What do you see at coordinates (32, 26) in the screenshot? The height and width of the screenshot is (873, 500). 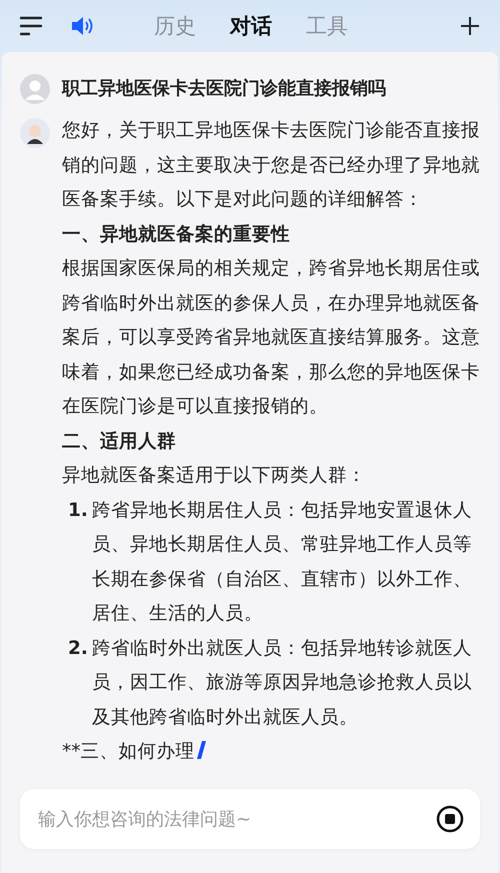 I see `menu-icon` at bounding box center [32, 26].